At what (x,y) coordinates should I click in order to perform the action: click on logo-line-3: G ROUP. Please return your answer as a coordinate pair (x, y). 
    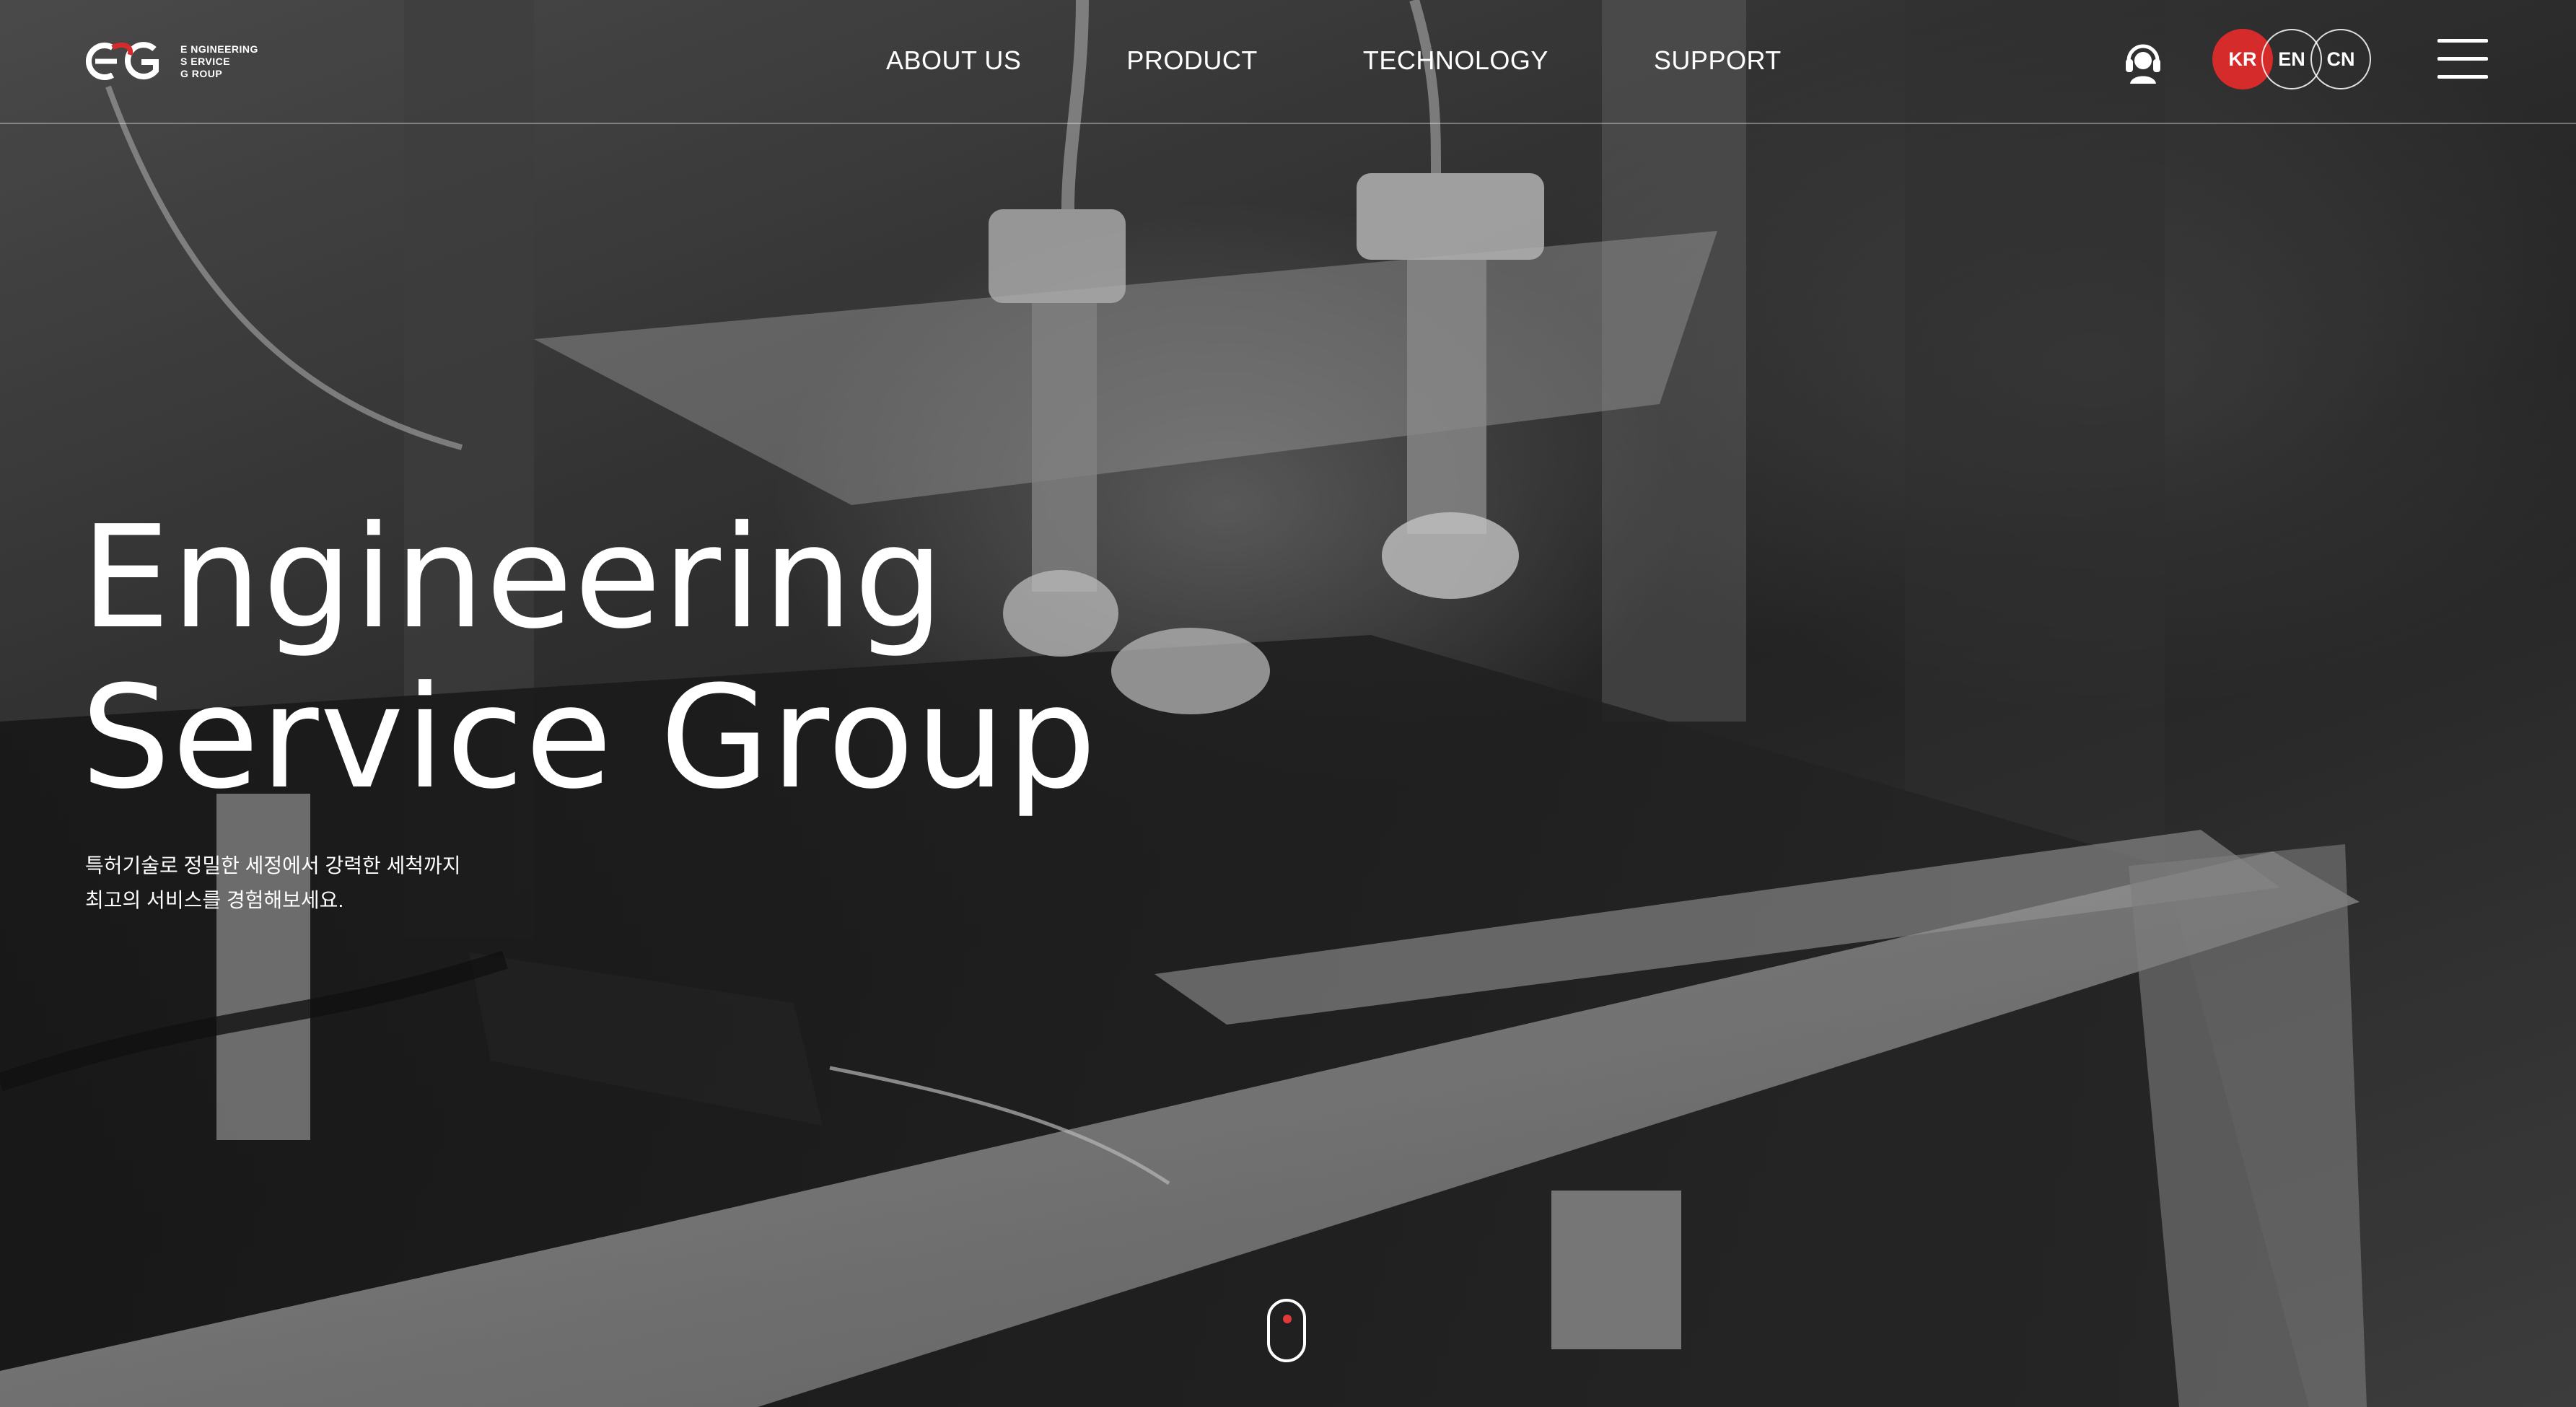
    Looking at the image, I should click on (202, 73).